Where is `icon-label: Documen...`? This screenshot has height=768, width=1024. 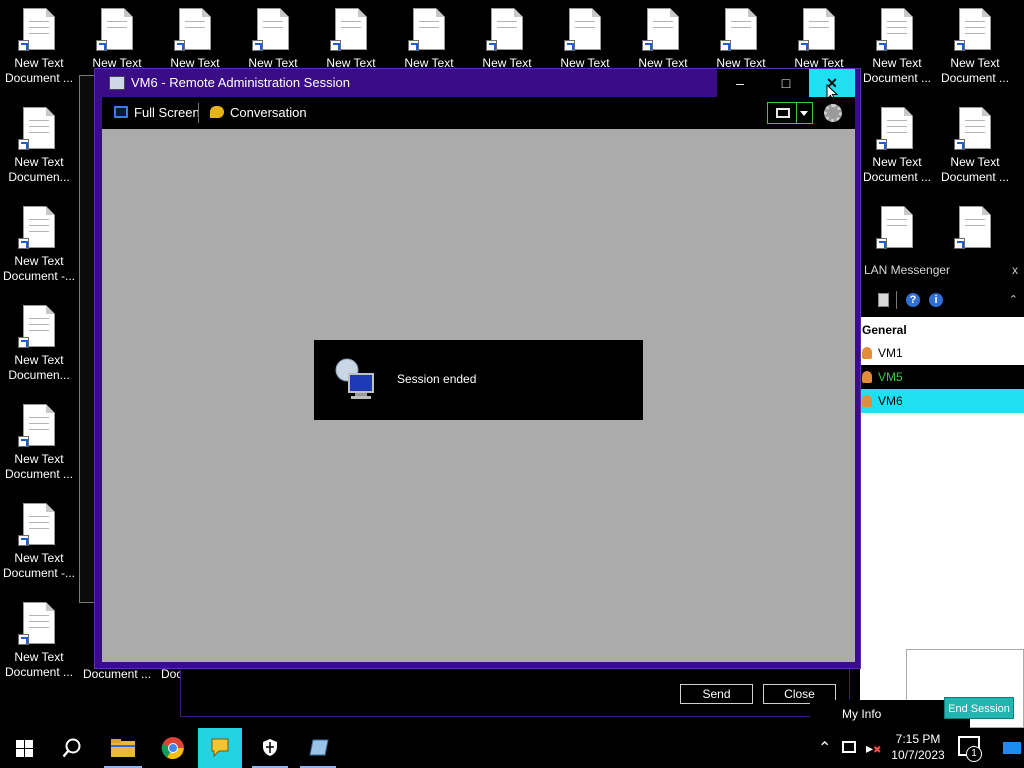
icon-label: Documen... is located at coordinates (39, 177).